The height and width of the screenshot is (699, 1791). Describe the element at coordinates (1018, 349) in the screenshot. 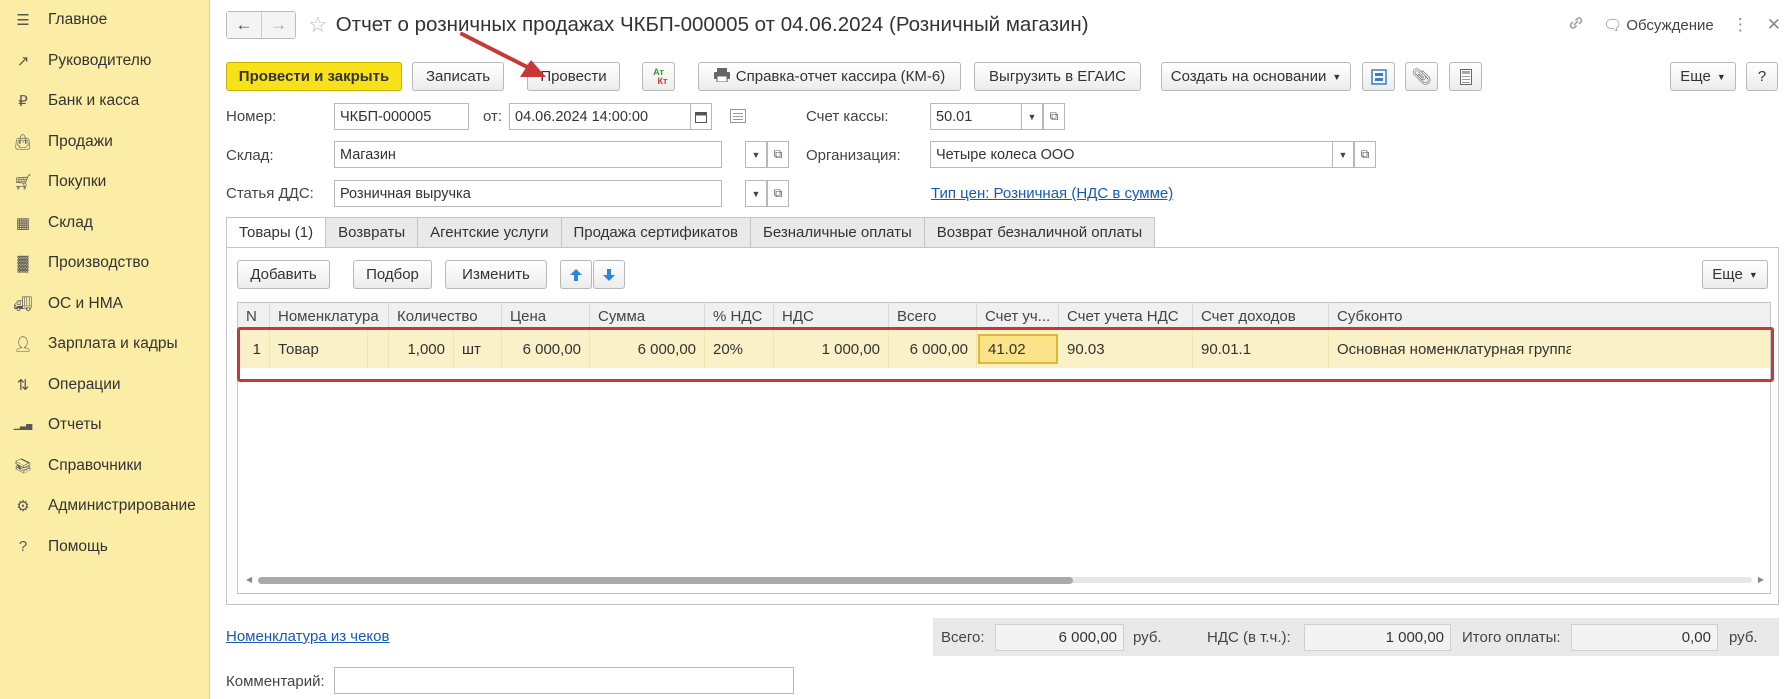

I see `cell-account: 41.02` at that location.